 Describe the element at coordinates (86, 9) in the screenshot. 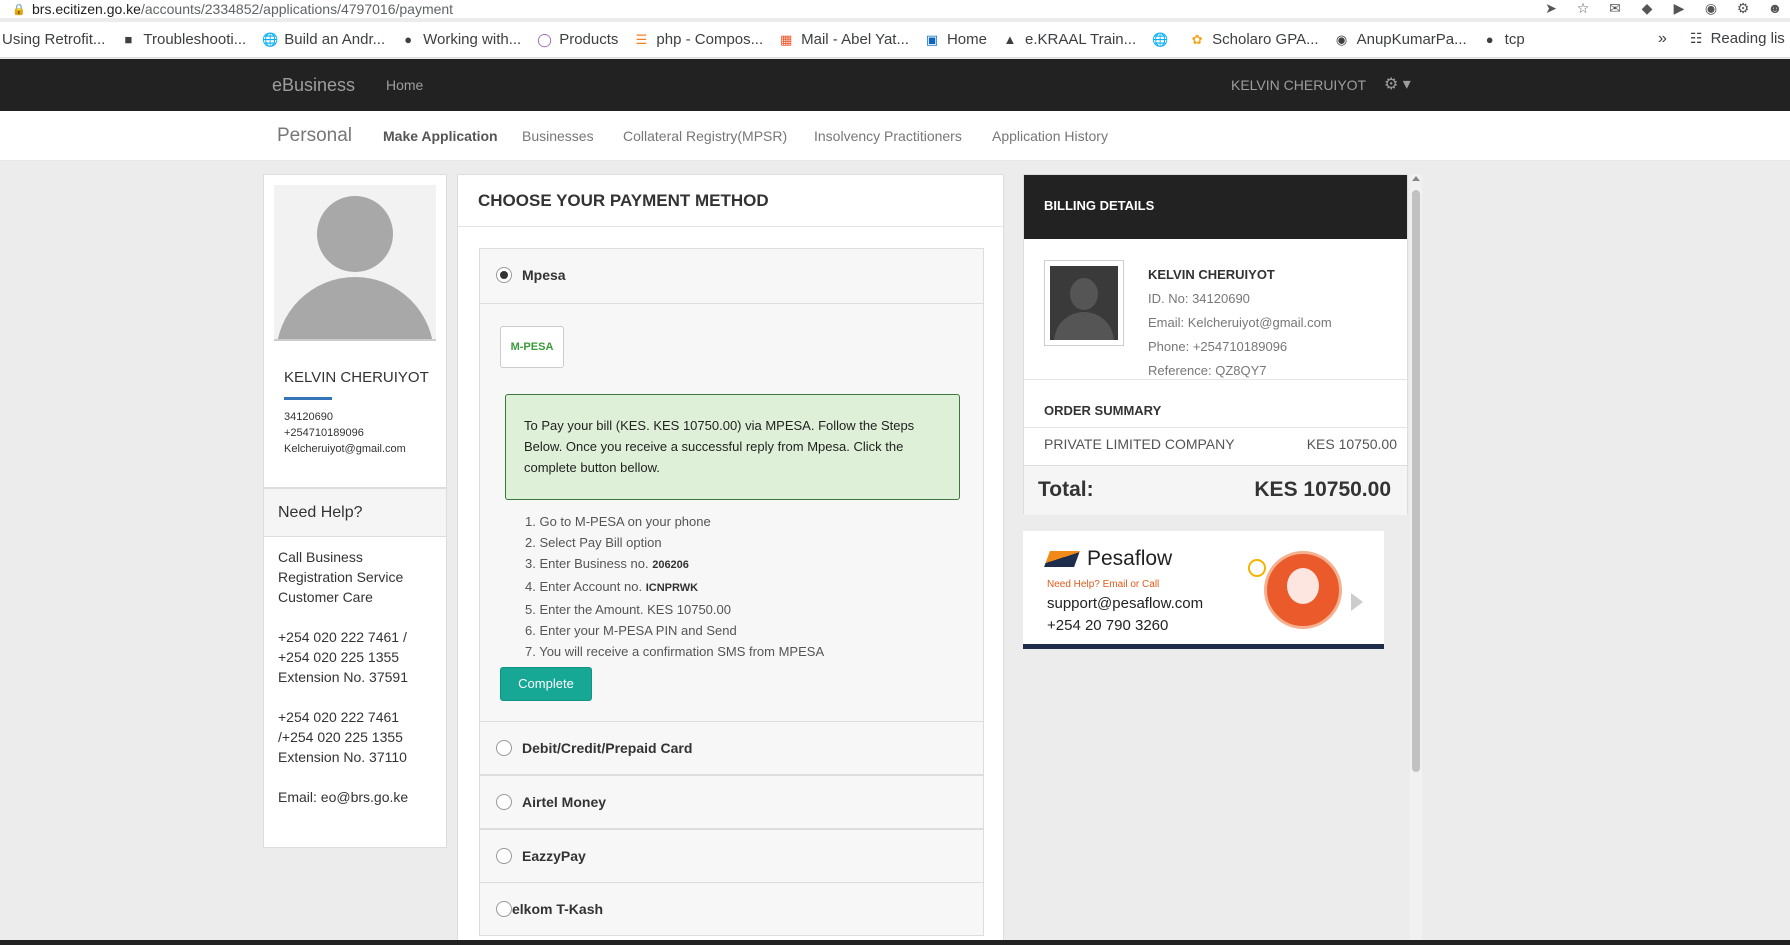

I see `url-host: brs.ecitizen.go.ke` at that location.